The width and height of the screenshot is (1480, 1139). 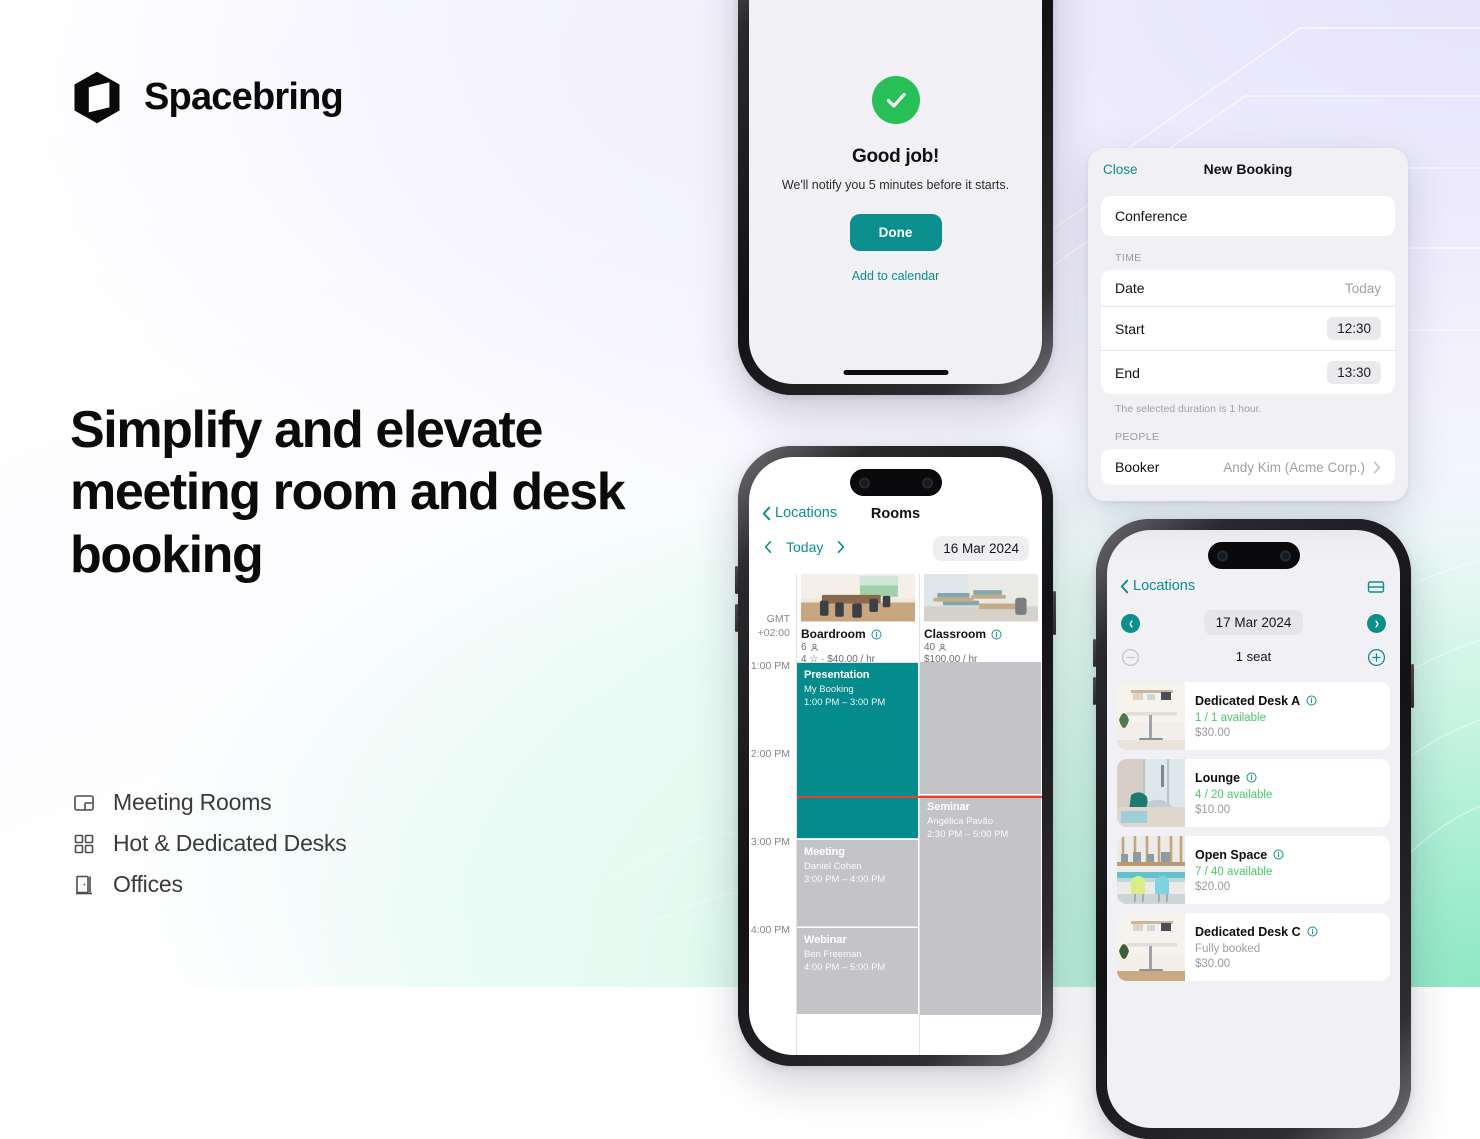 I want to click on desk-price: $10.00, so click(x=1213, y=809).